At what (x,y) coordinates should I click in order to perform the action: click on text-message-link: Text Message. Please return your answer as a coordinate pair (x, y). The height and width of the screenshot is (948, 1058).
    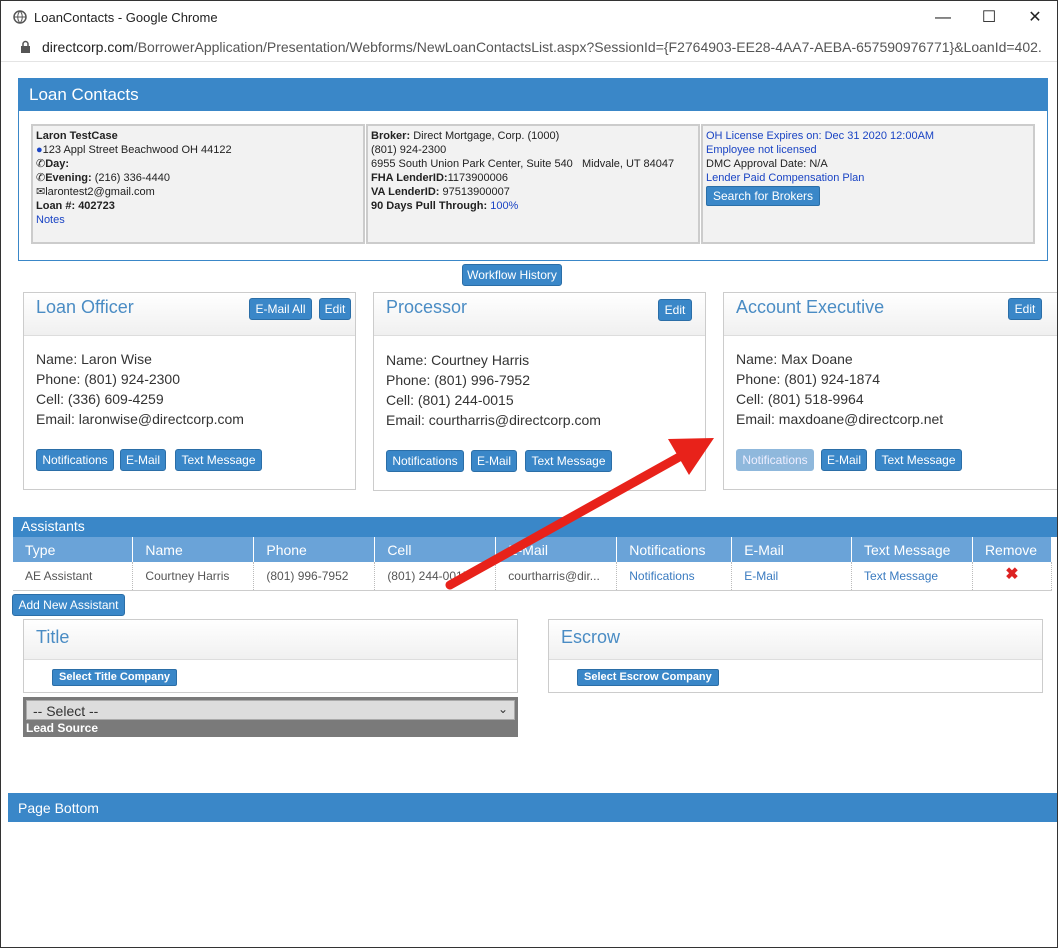
    Looking at the image, I should click on (912, 576).